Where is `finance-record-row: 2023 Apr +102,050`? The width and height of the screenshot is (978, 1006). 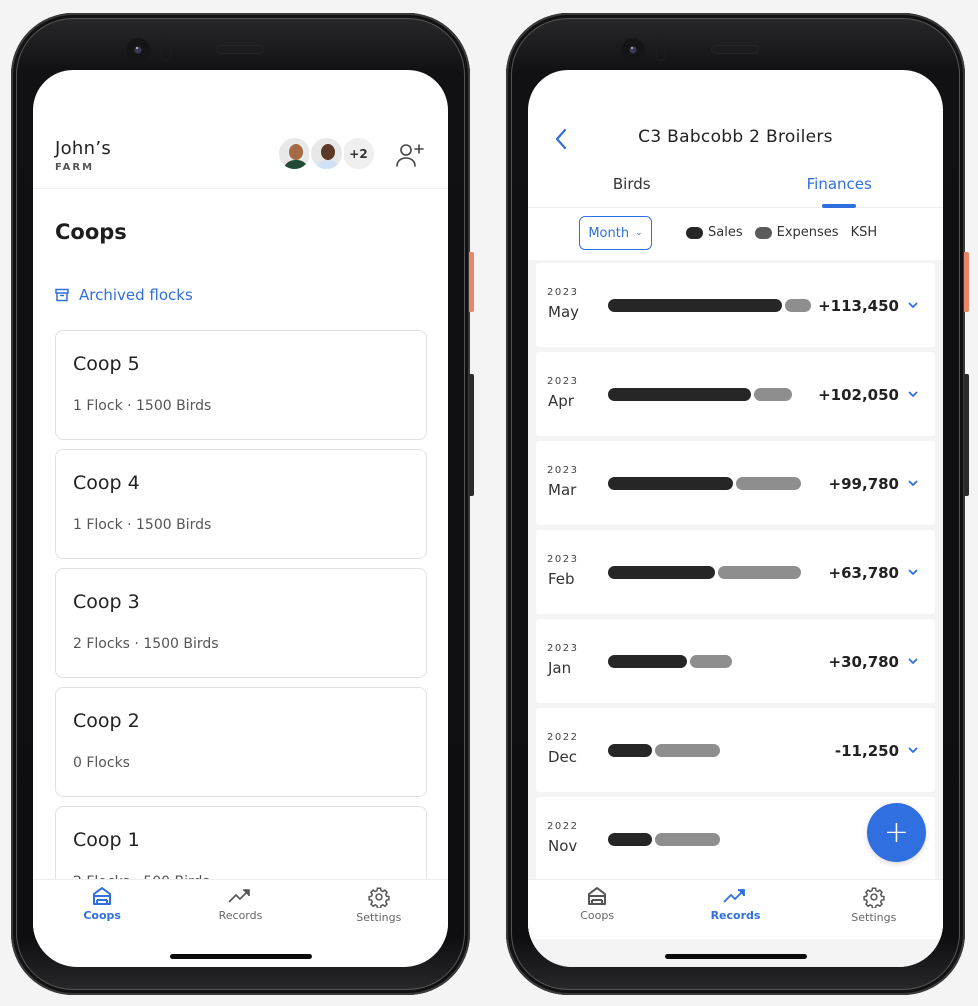
finance-record-row: 2023 Apr +102,050 is located at coordinates (735, 394).